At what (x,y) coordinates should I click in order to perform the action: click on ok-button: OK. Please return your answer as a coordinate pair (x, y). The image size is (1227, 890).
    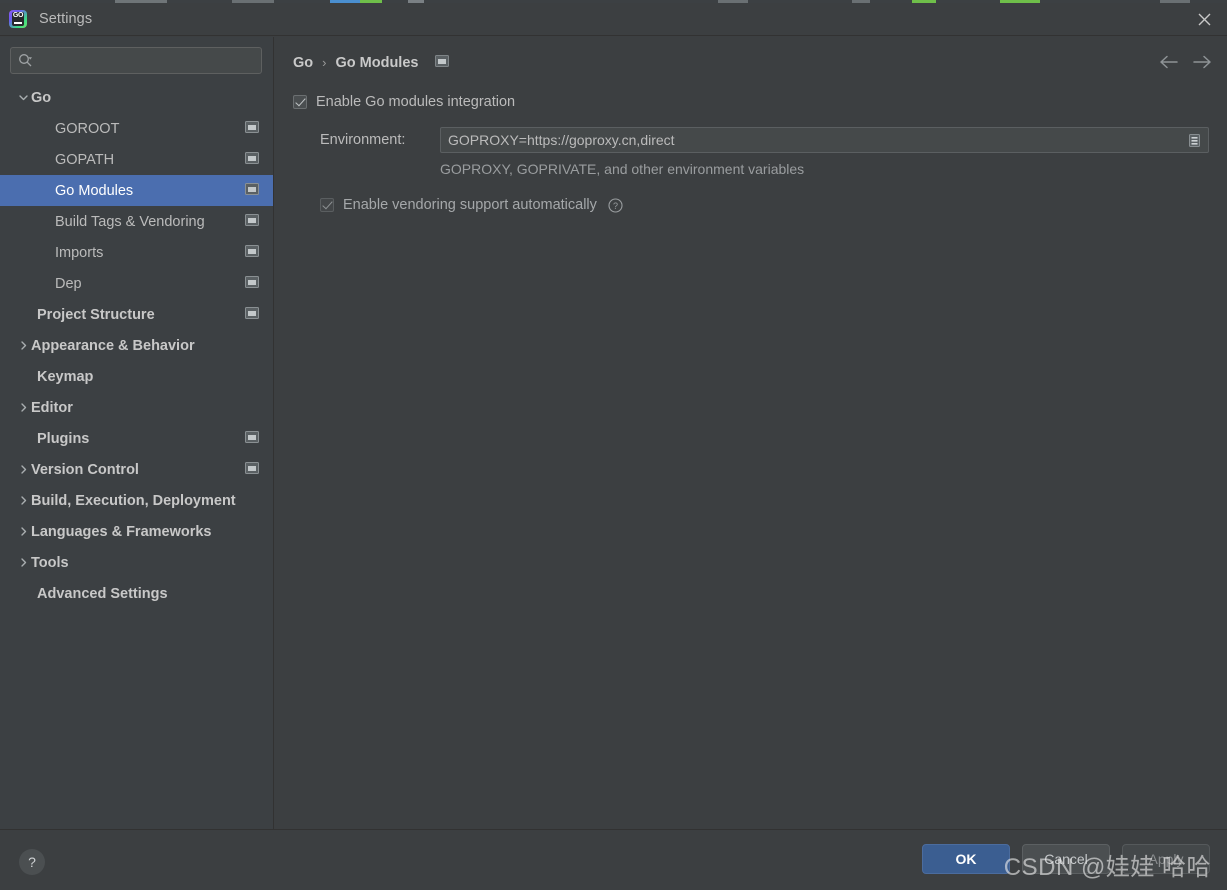
    Looking at the image, I should click on (966, 859).